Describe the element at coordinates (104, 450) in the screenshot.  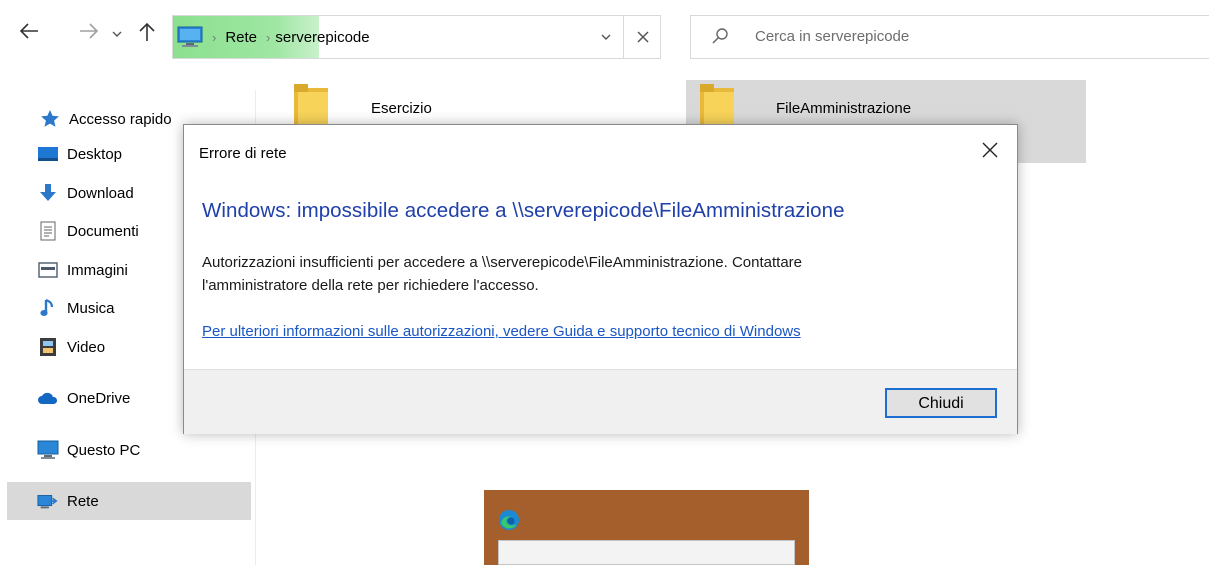
I see `sidebar-item-label: Questo PC` at that location.